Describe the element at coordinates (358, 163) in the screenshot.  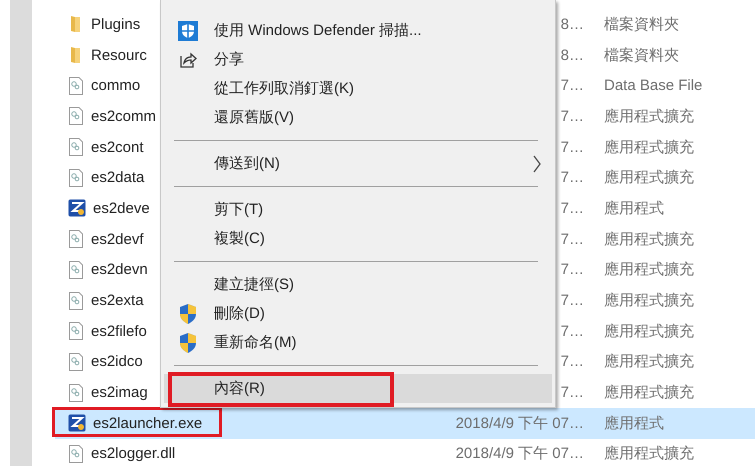
I see `menu-item: 傳送到(N)` at that location.